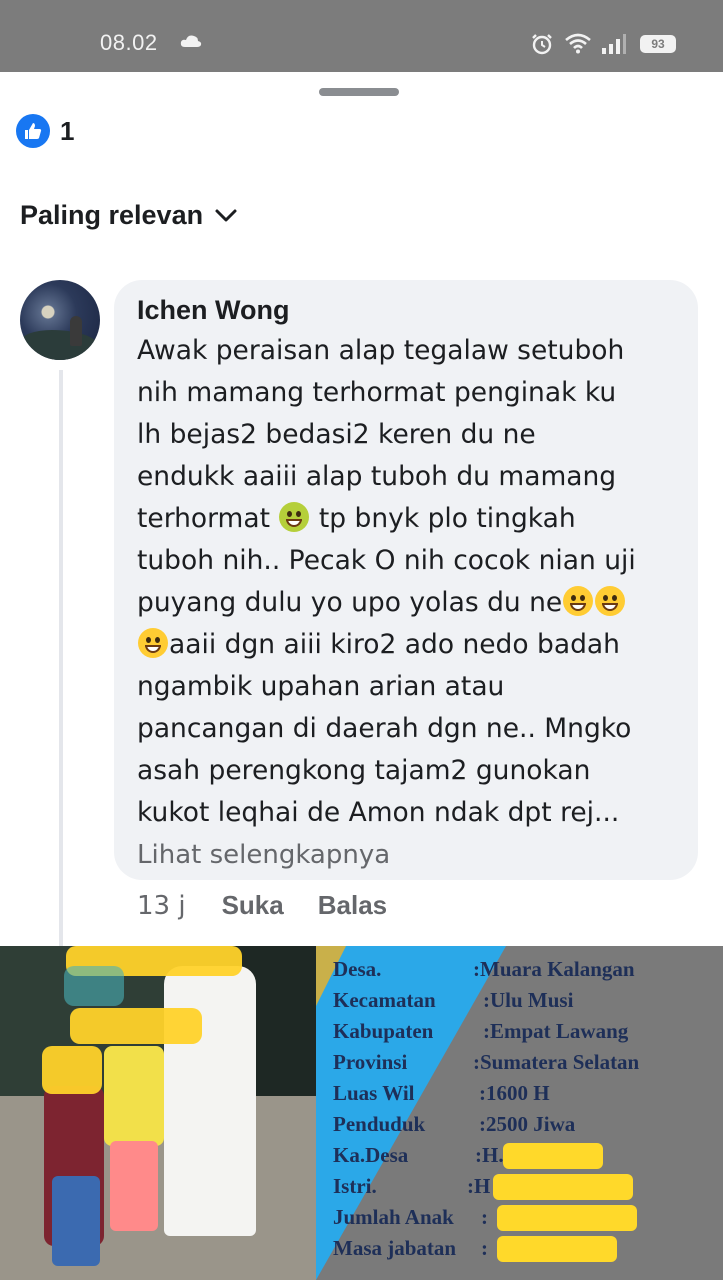 This screenshot has width=723, height=1280. What do you see at coordinates (383, 1031) in the screenshot?
I see `info-key: Kabupaten` at bounding box center [383, 1031].